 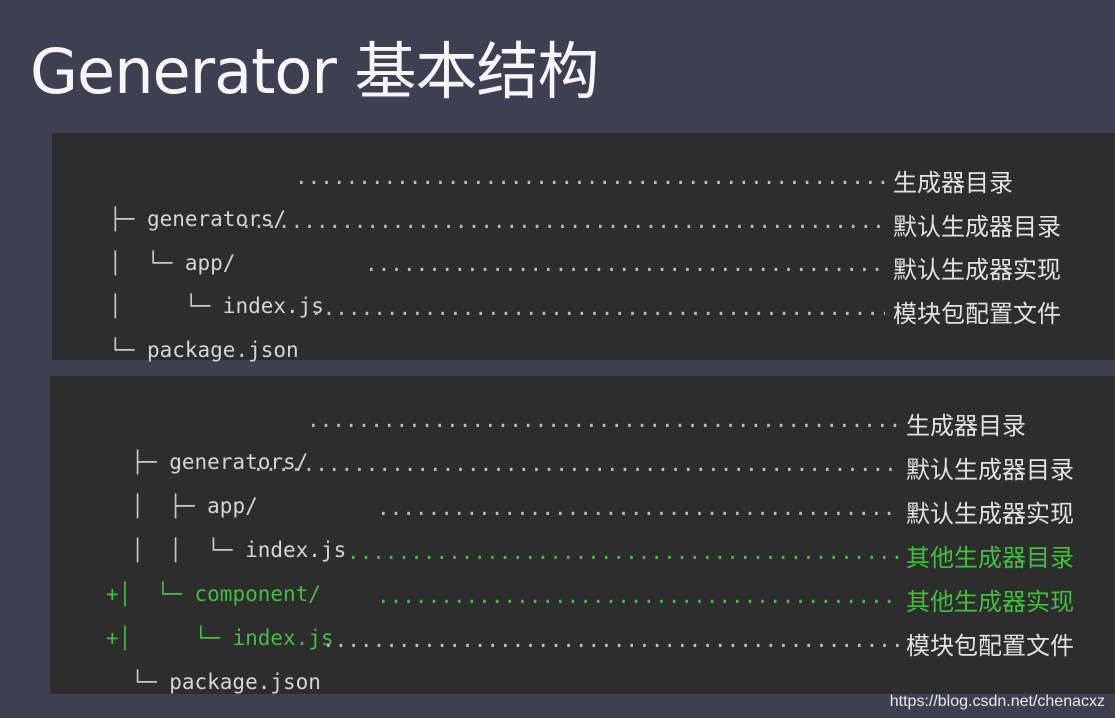 I want to click on page-title: Generator 基本结构, so click(x=315, y=71).